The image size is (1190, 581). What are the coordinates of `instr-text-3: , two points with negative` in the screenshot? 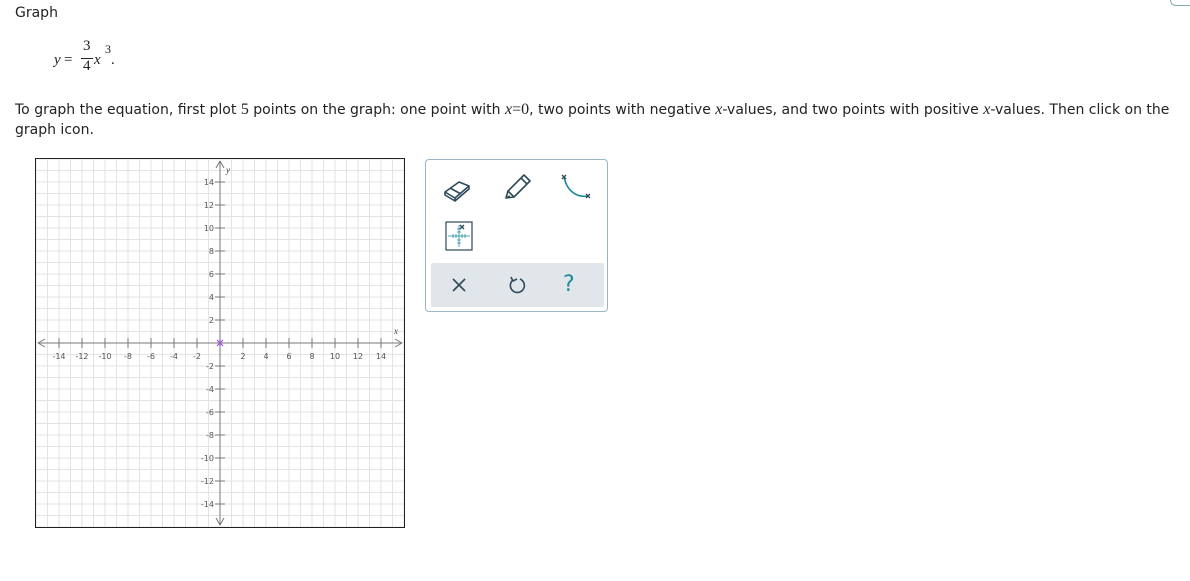 It's located at (622, 110).